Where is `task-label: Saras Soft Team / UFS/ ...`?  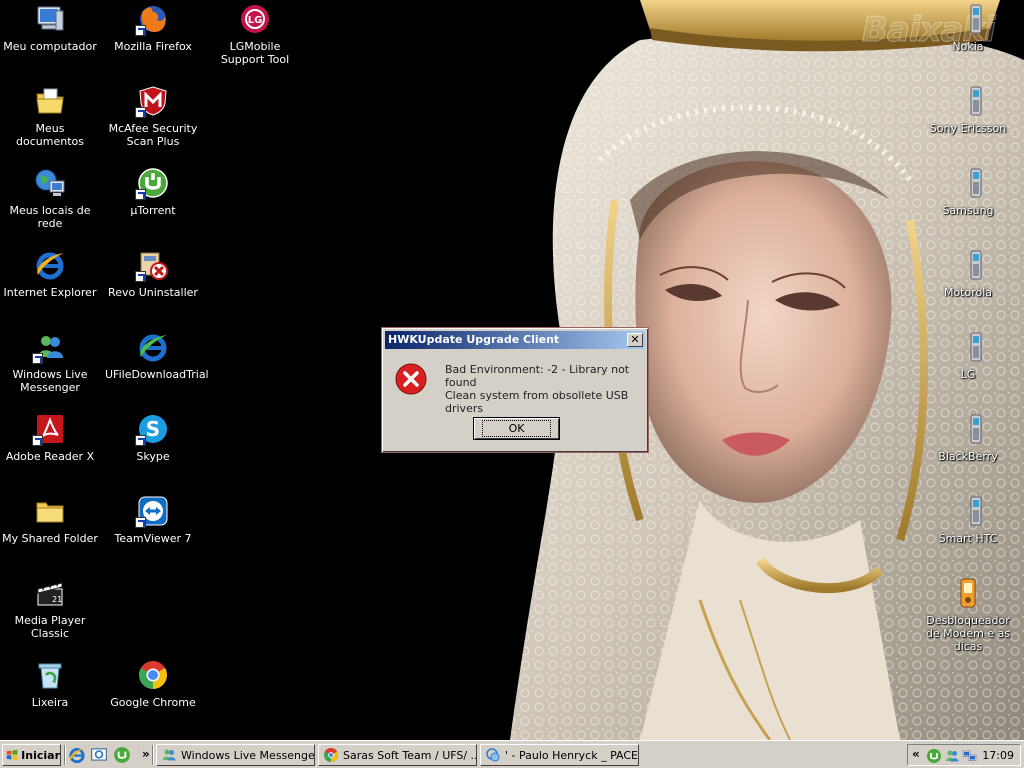
task-label: Saras Soft Team / UFS/ ... is located at coordinates (410, 755).